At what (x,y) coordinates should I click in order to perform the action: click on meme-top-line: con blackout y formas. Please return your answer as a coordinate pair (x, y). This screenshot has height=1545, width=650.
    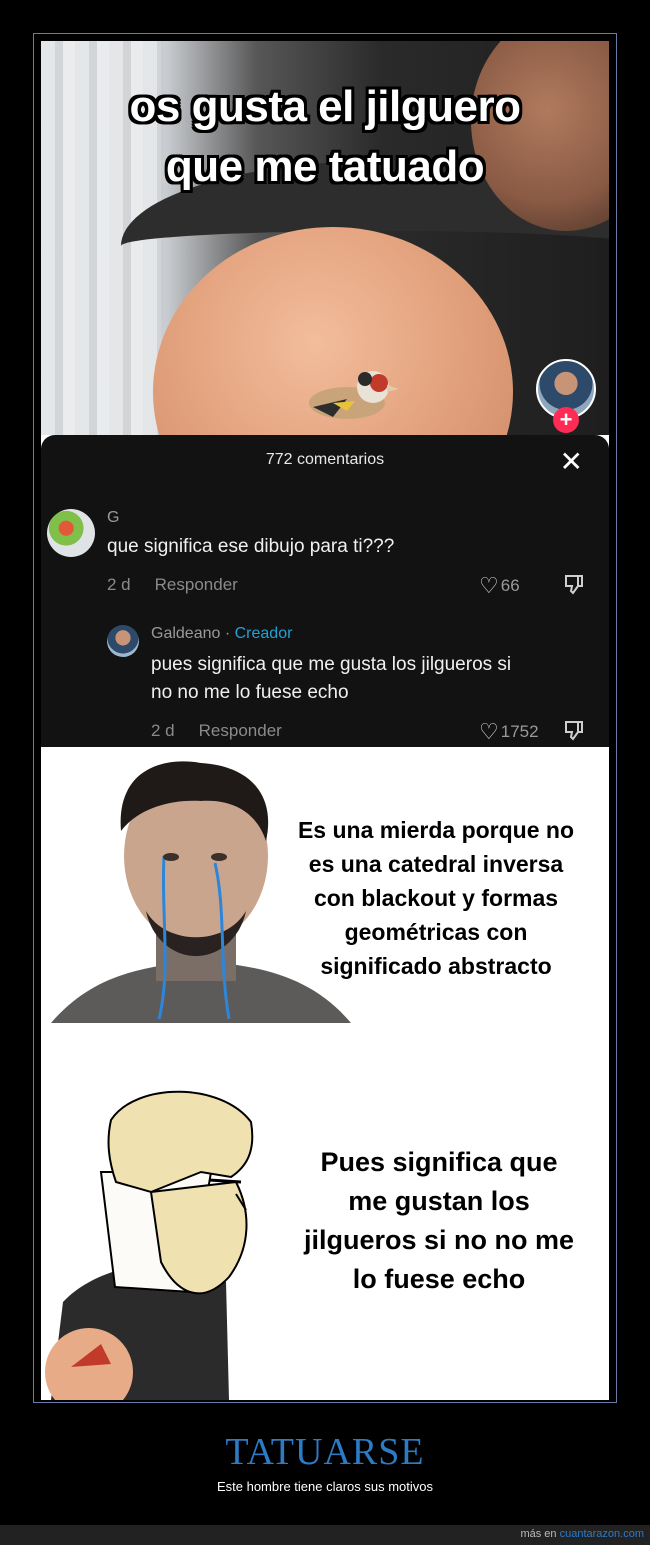
    Looking at the image, I should click on (436, 898).